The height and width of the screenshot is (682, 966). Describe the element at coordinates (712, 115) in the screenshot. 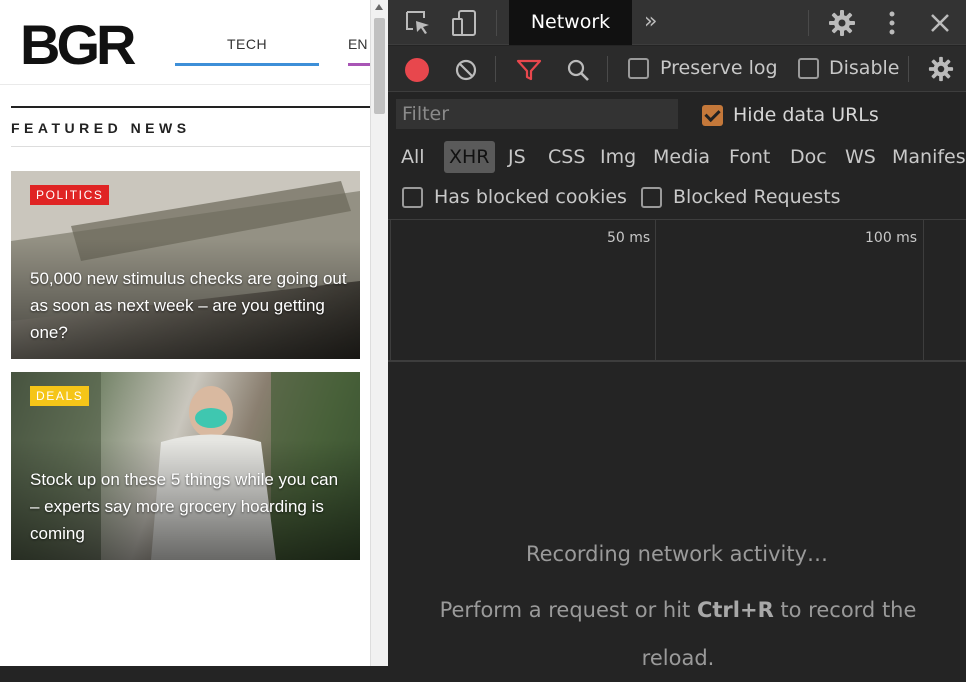

I see `hide-data-urls-checkbox` at that location.